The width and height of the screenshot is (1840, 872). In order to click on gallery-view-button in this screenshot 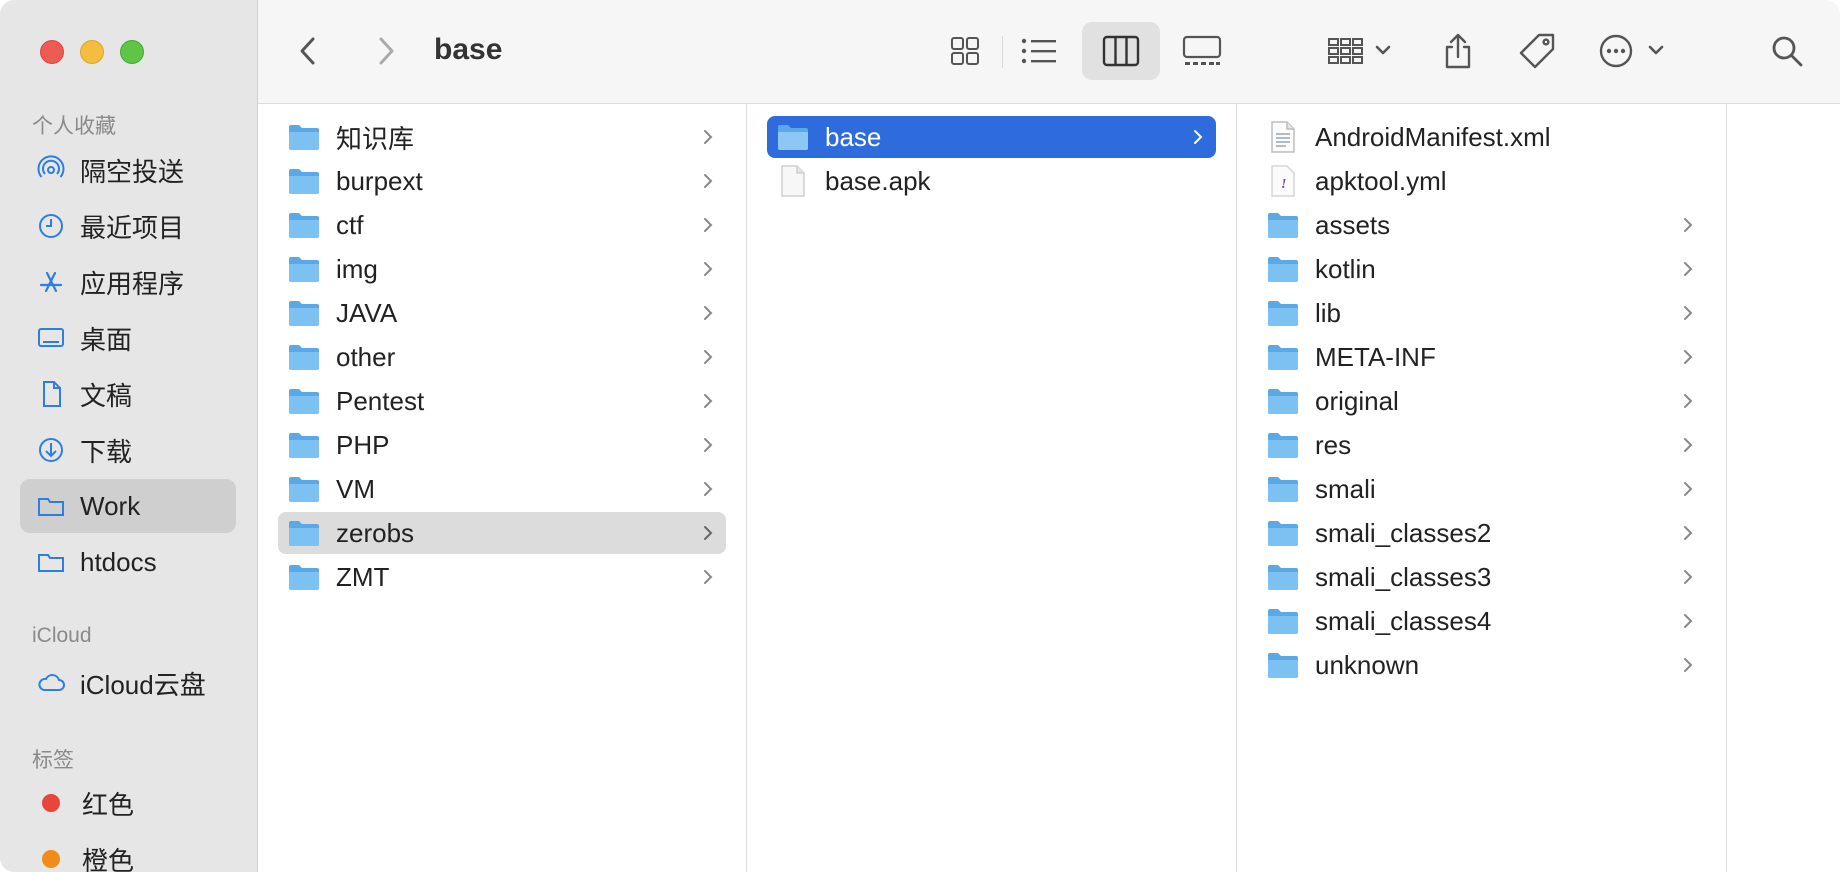, I will do `click(1202, 51)`.